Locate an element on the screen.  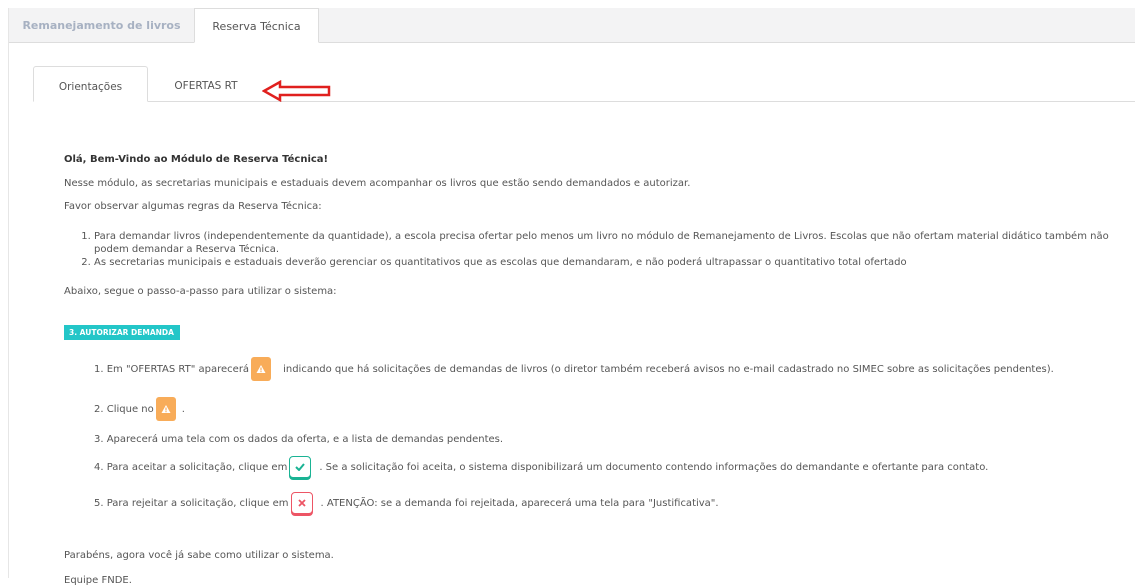
tab-ofertas-rt: OFERTAS RT is located at coordinates (206, 84).